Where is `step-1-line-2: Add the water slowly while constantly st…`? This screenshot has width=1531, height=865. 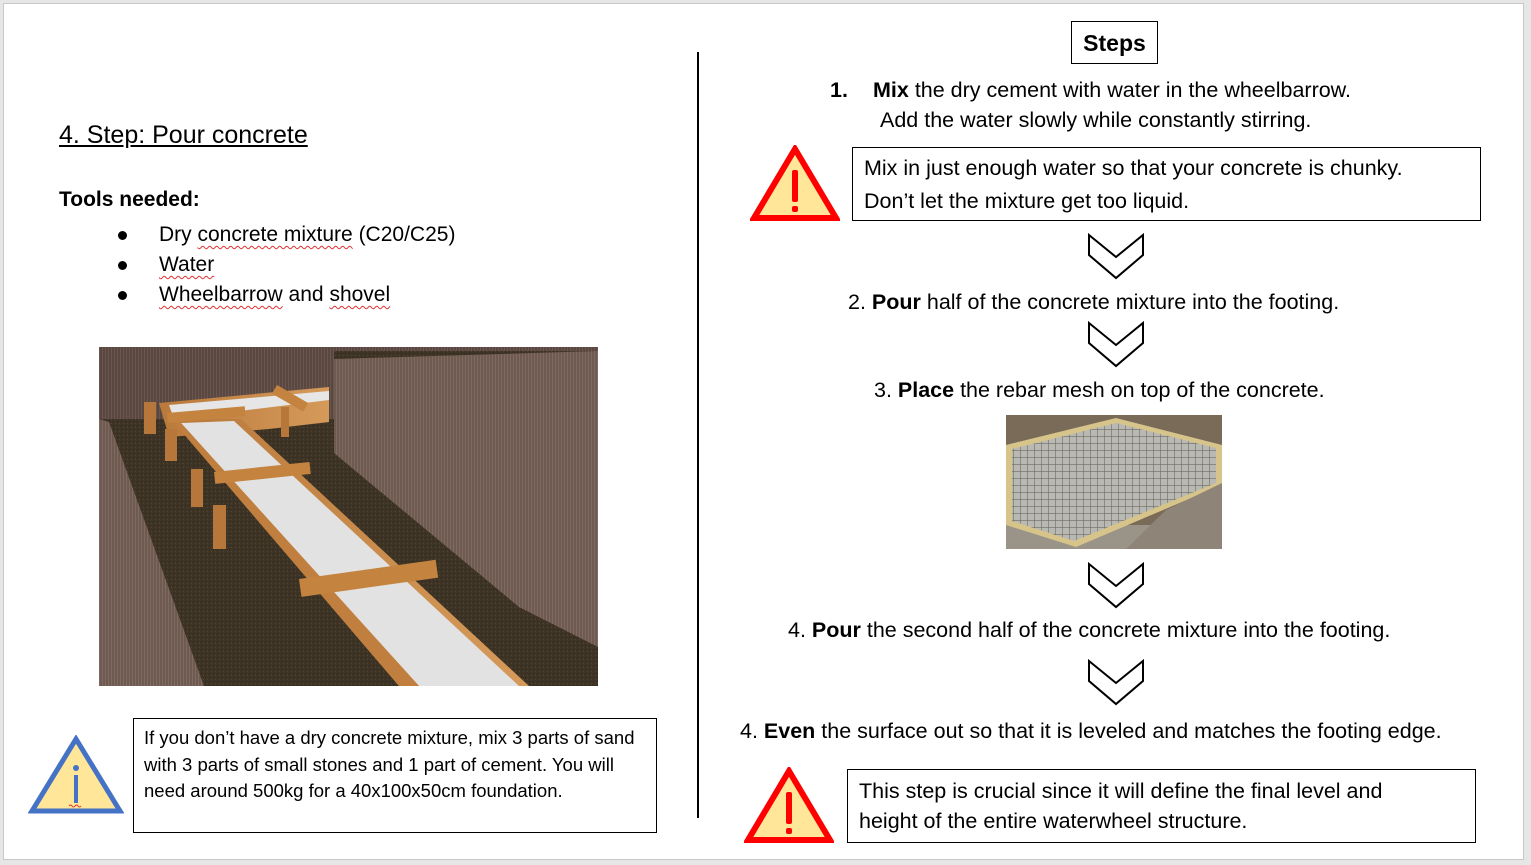 step-1-line-2: Add the water slowly while constantly st… is located at coordinates (1096, 120).